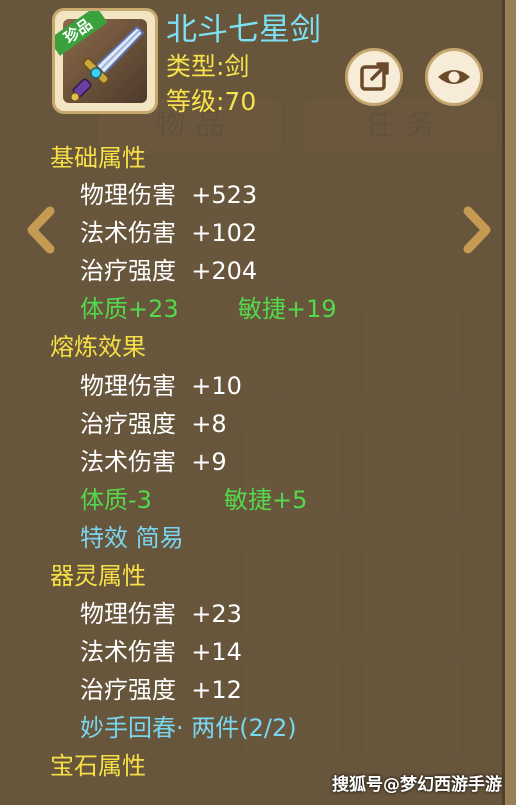  I want to click on item-level: 等级:70, so click(211, 101).